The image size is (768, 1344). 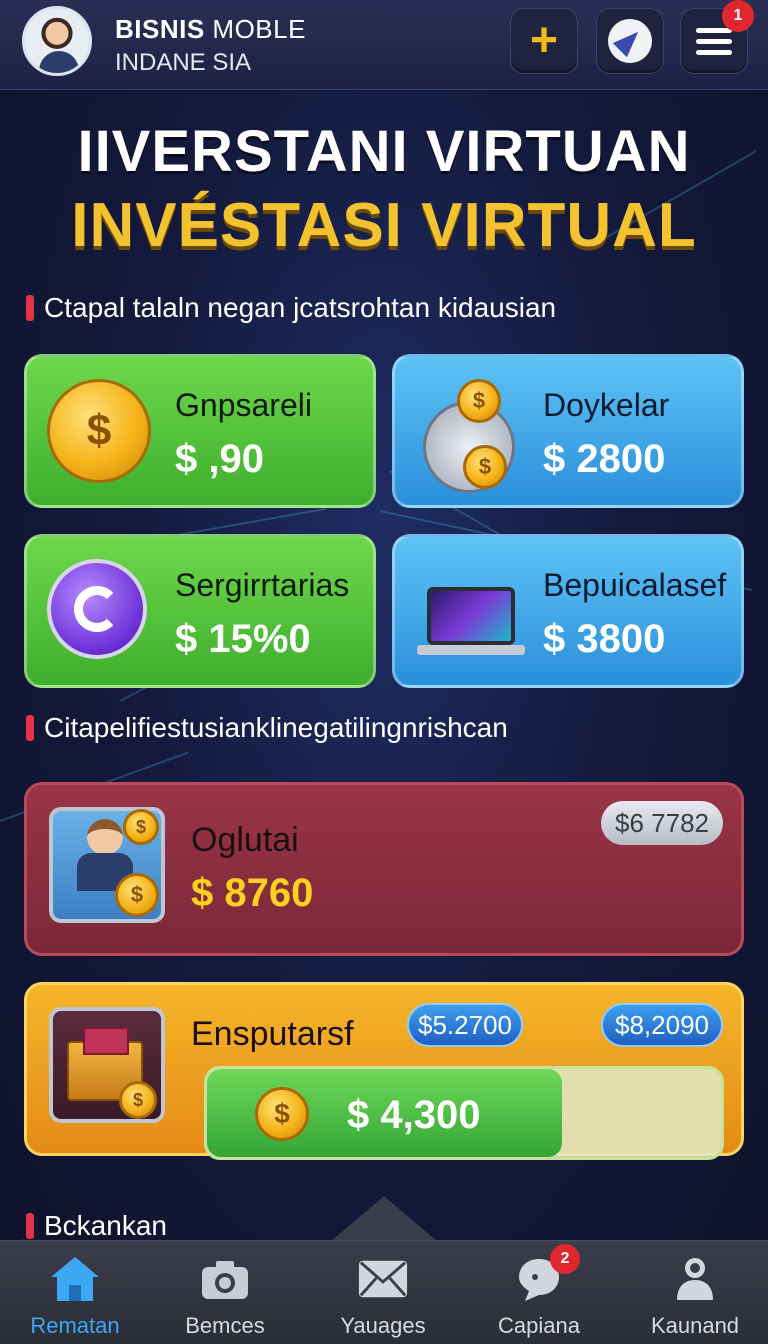 What do you see at coordinates (383, 1325) in the screenshot?
I see `nav-label: Yauages` at bounding box center [383, 1325].